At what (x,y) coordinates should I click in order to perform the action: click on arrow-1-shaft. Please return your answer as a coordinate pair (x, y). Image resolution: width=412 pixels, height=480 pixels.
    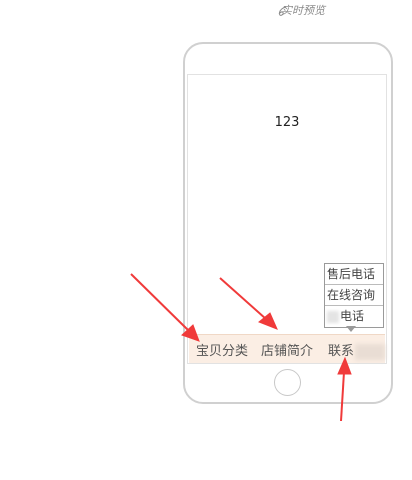
    Looking at the image, I should click on (160, 302).